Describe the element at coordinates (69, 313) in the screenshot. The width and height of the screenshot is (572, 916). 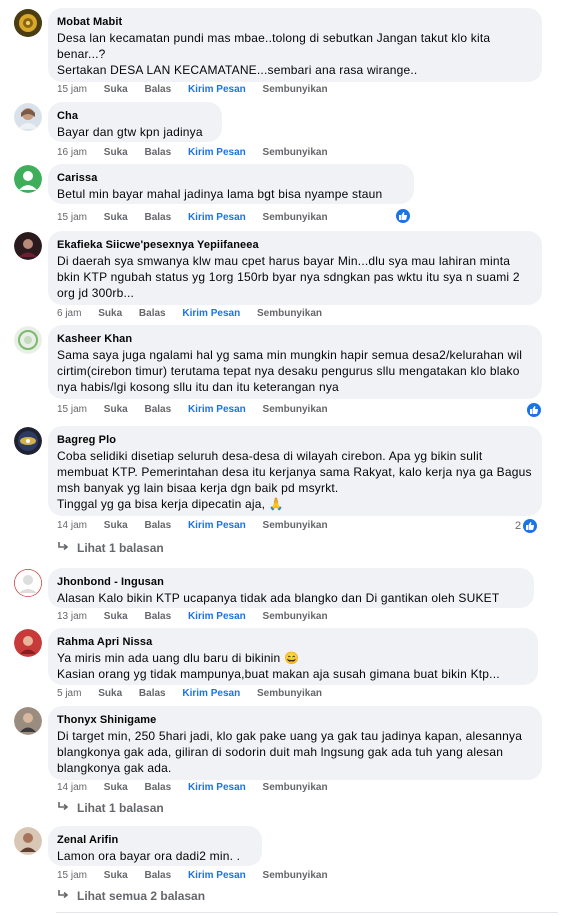
I see `comment-time: 6 jam` at that location.